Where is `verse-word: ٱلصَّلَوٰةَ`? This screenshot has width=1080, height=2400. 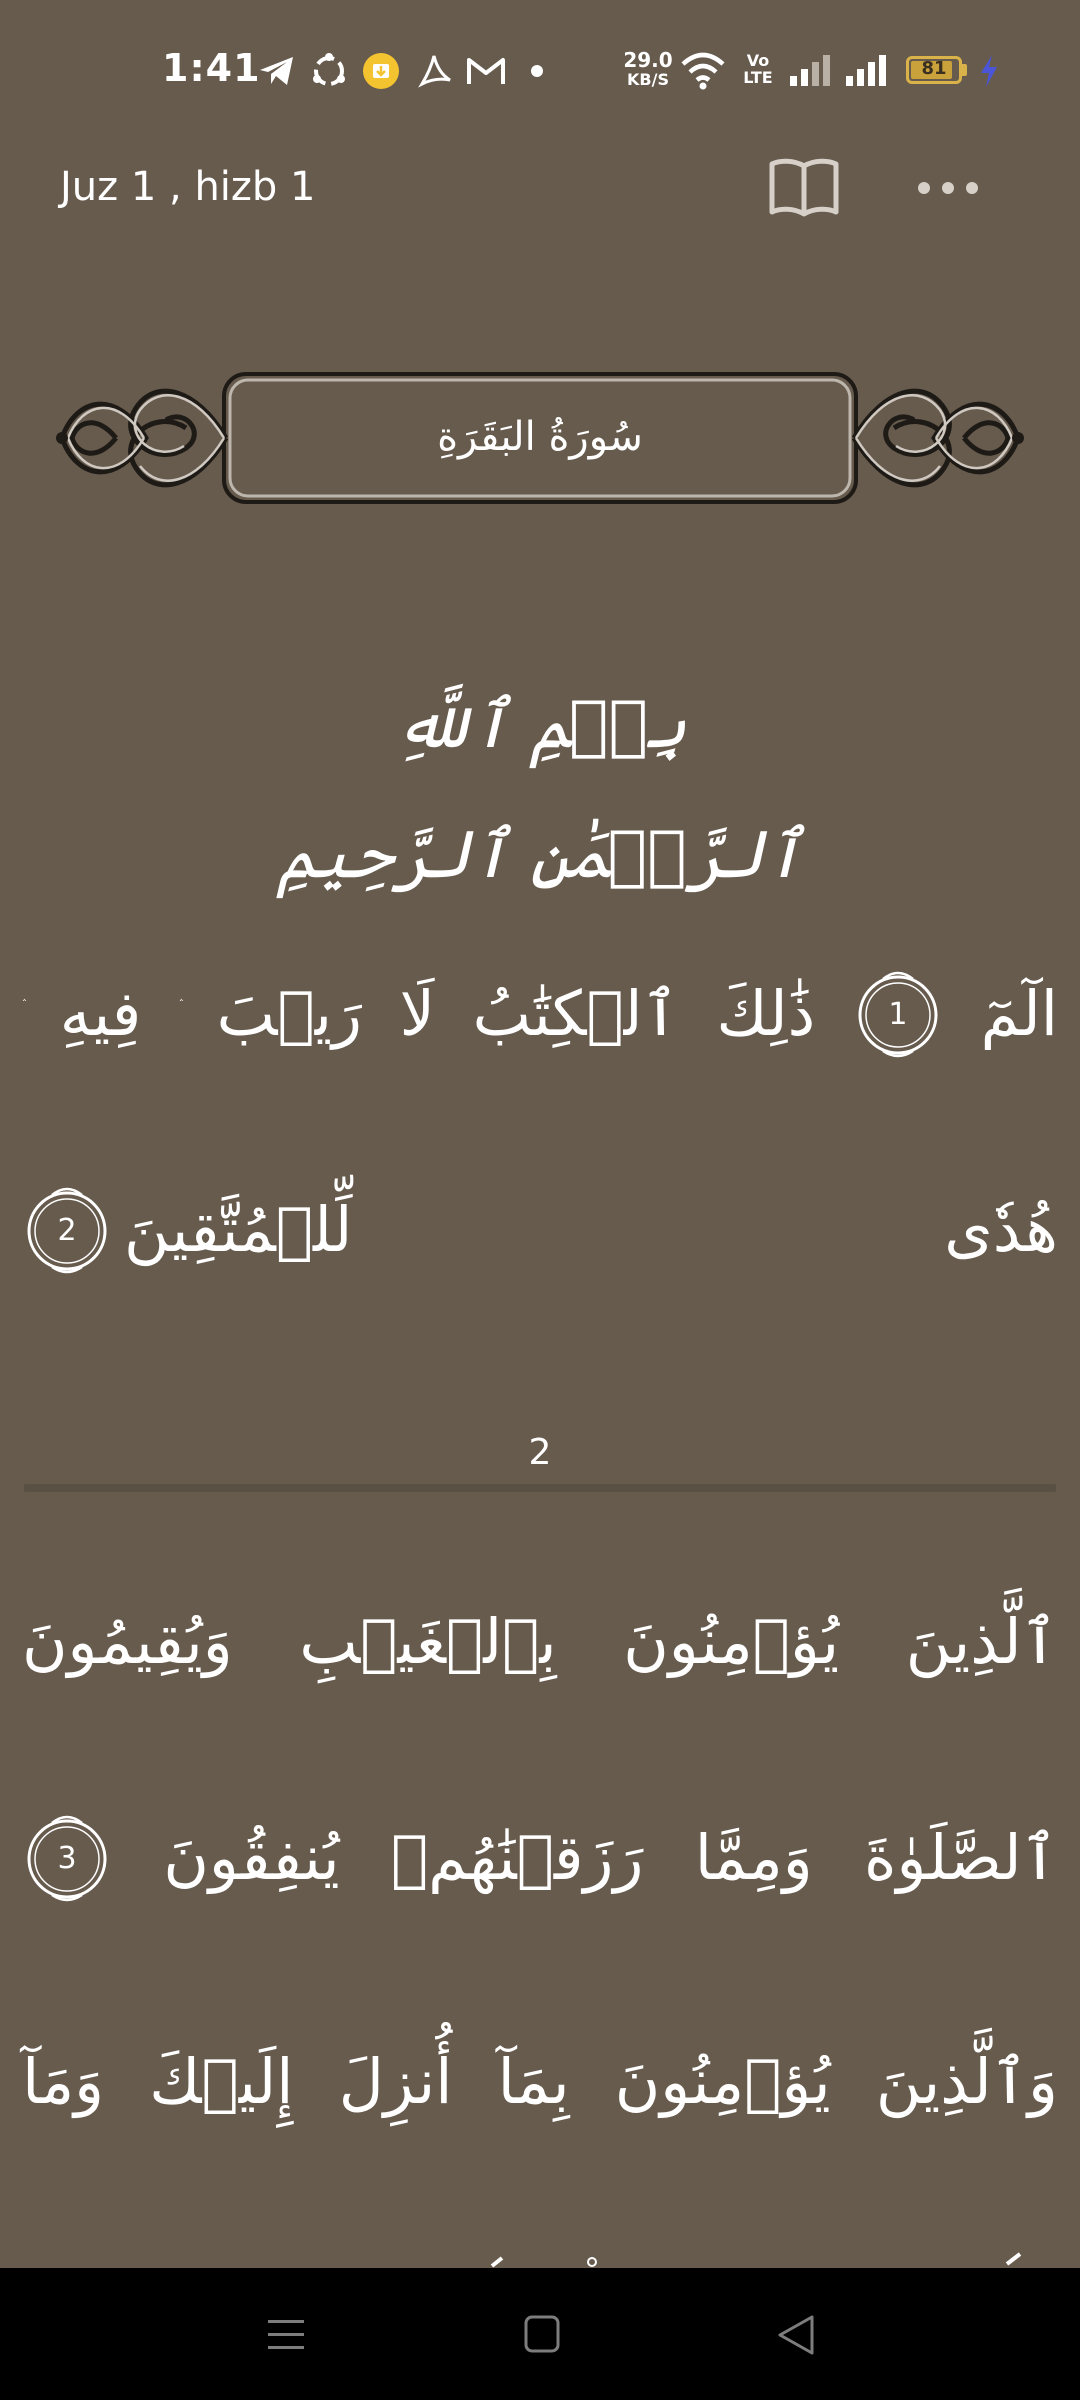 verse-word: ٱلصَّلَوٰةَ is located at coordinates (961, 1857).